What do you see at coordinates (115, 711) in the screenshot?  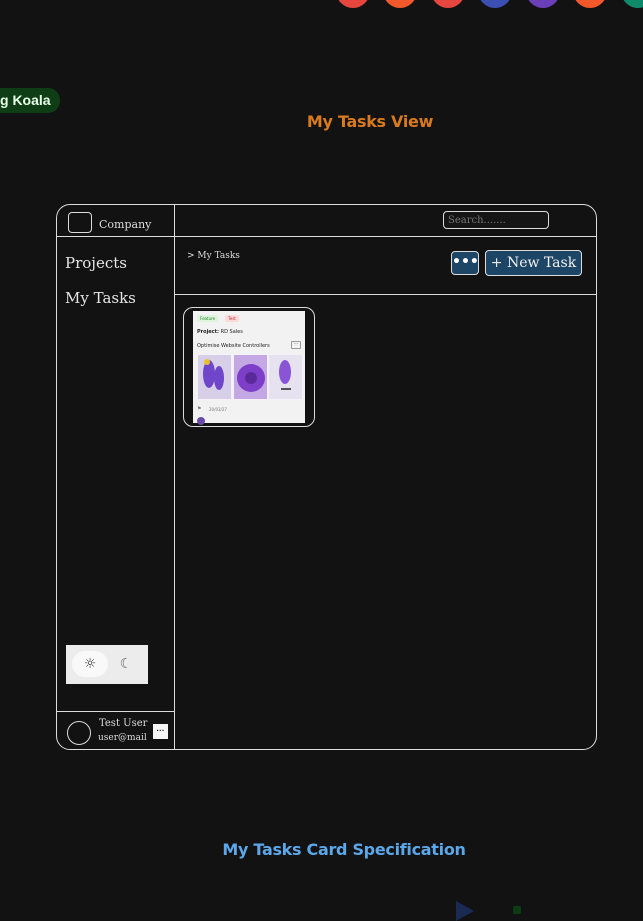 I see `sidebar-footer-divider` at bounding box center [115, 711].